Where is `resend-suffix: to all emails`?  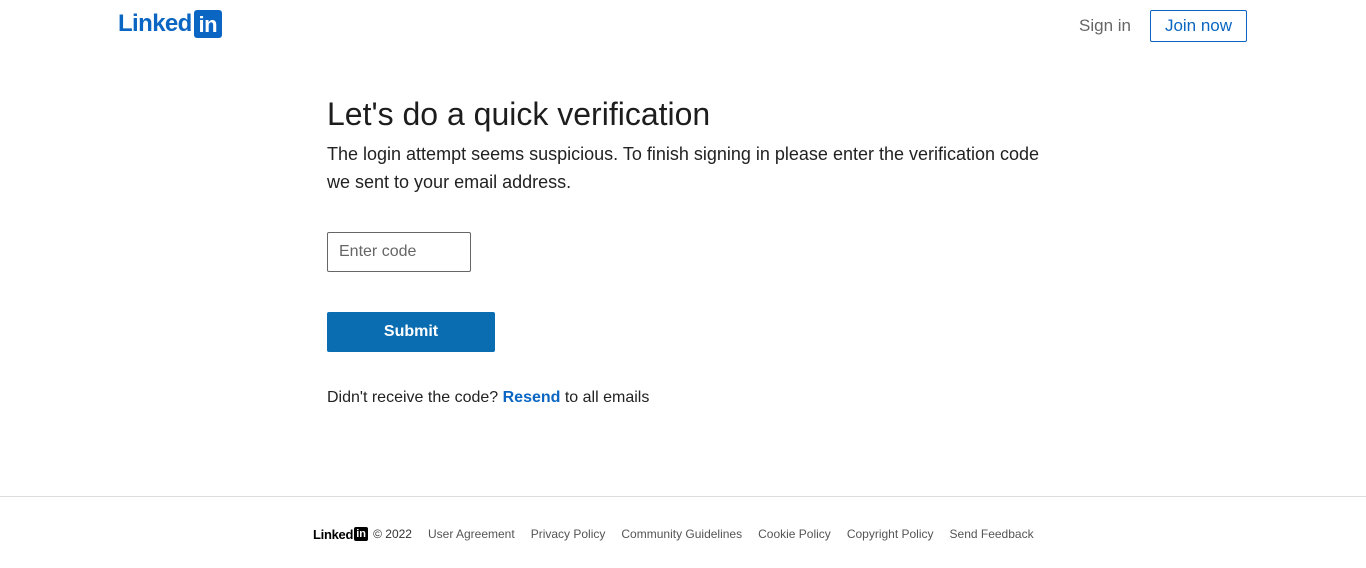
resend-suffix: to all emails is located at coordinates (607, 397).